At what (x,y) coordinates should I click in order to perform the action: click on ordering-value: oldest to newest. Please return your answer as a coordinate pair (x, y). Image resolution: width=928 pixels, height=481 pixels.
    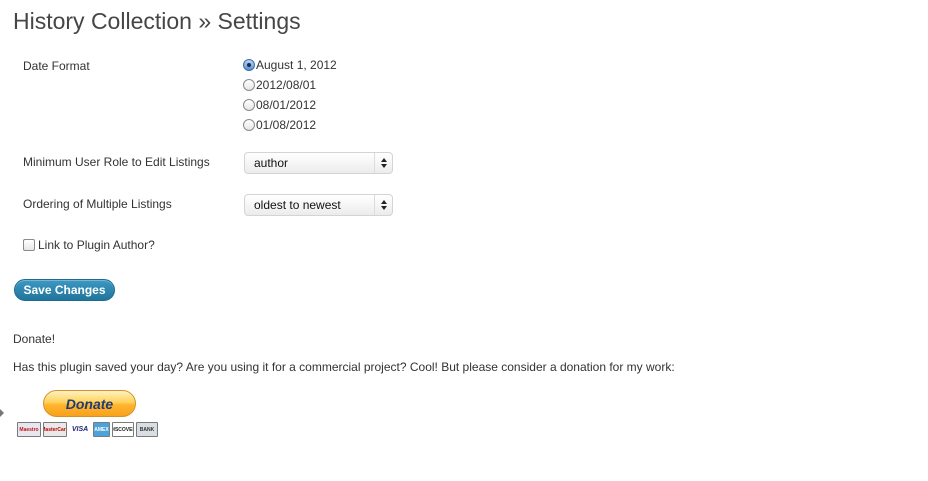
    Looking at the image, I should click on (297, 205).